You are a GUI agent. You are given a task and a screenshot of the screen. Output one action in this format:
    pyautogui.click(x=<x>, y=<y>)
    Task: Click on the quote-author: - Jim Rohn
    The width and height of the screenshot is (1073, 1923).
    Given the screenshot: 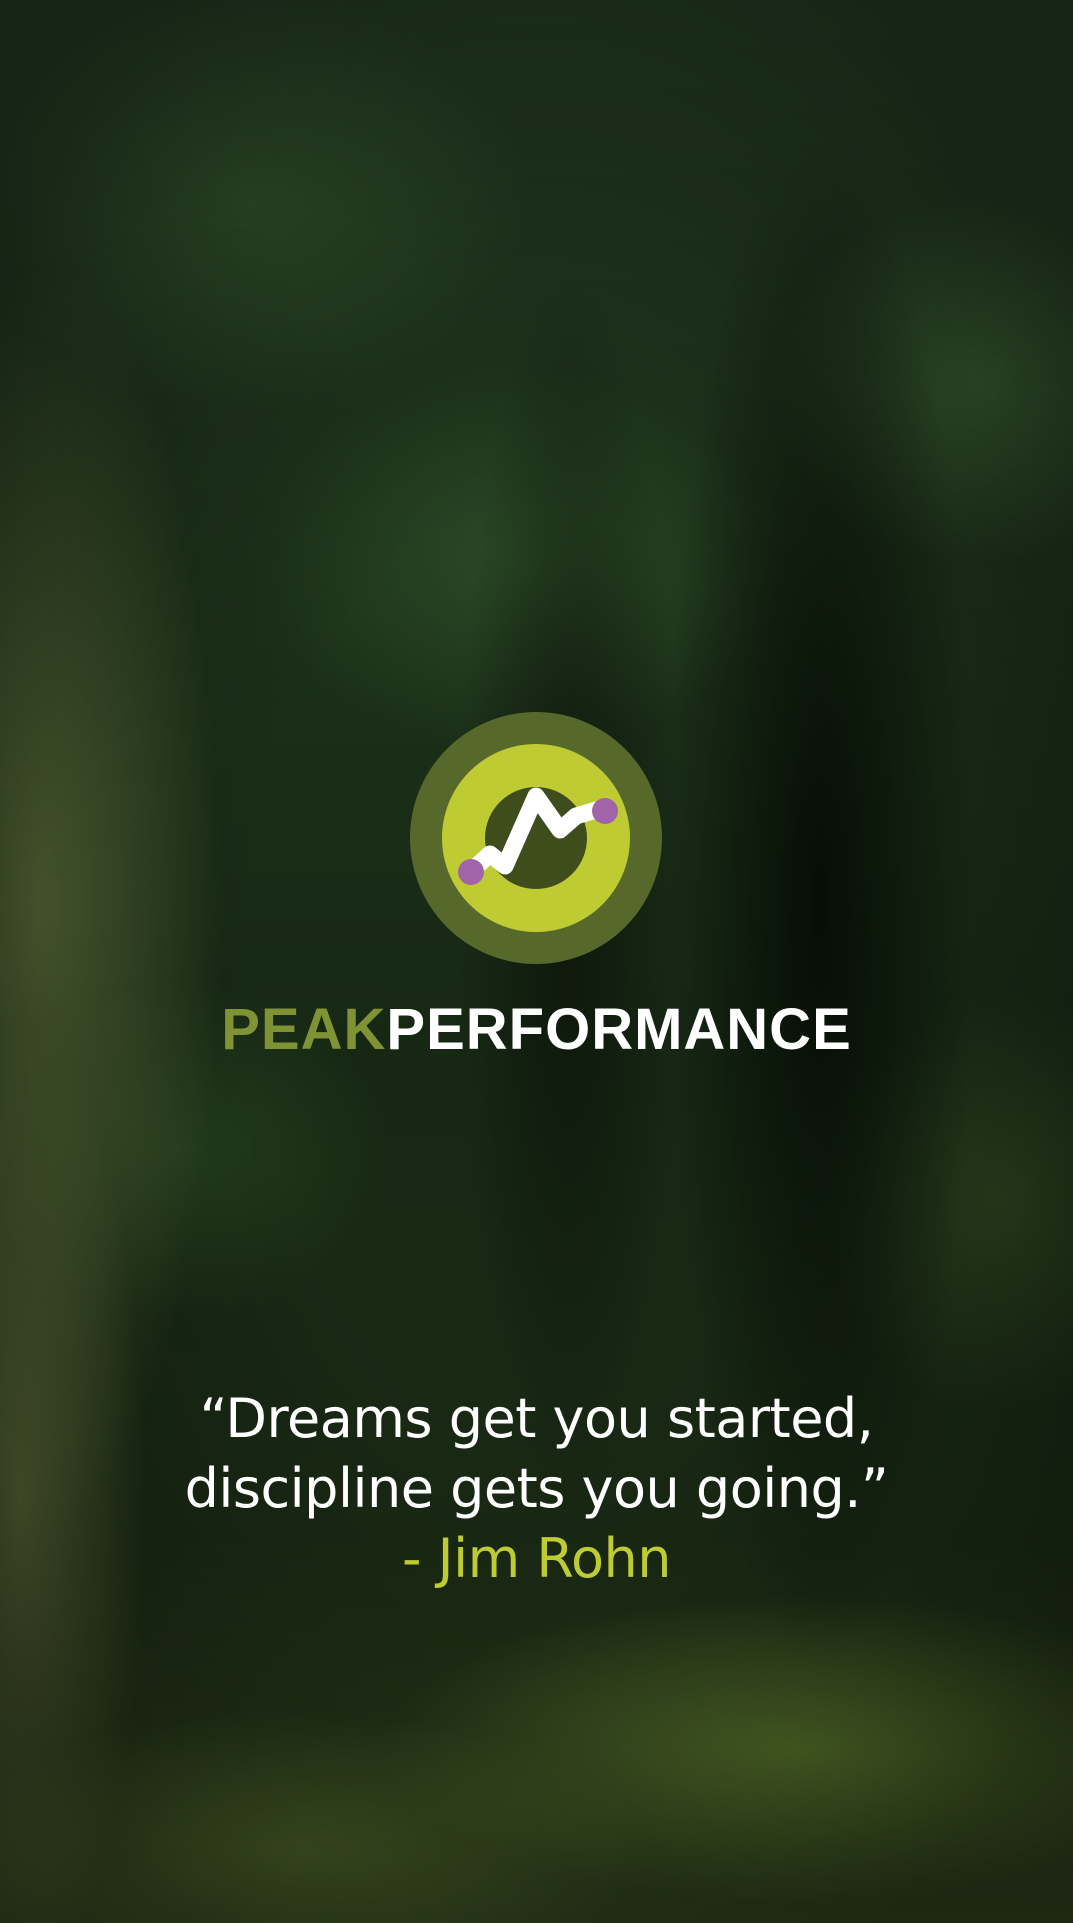 What is the action you would take?
    pyautogui.click(x=536, y=1558)
    